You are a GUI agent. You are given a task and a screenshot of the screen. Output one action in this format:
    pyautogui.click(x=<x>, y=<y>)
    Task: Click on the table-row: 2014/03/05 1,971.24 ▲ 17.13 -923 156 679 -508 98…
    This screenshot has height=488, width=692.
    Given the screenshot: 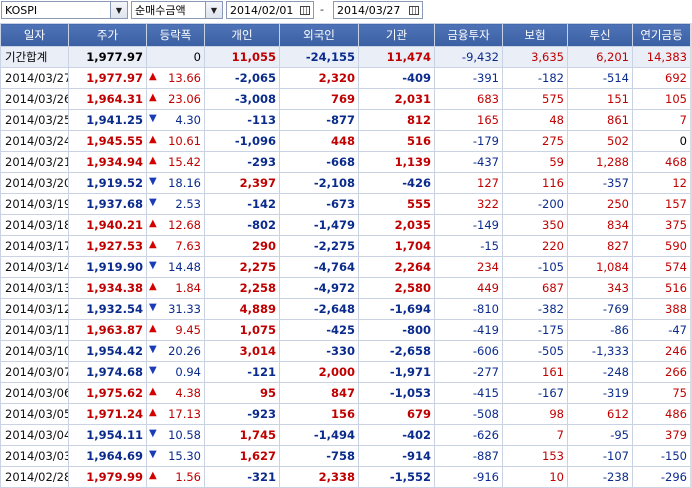 What is the action you would take?
    pyautogui.click(x=345, y=414)
    